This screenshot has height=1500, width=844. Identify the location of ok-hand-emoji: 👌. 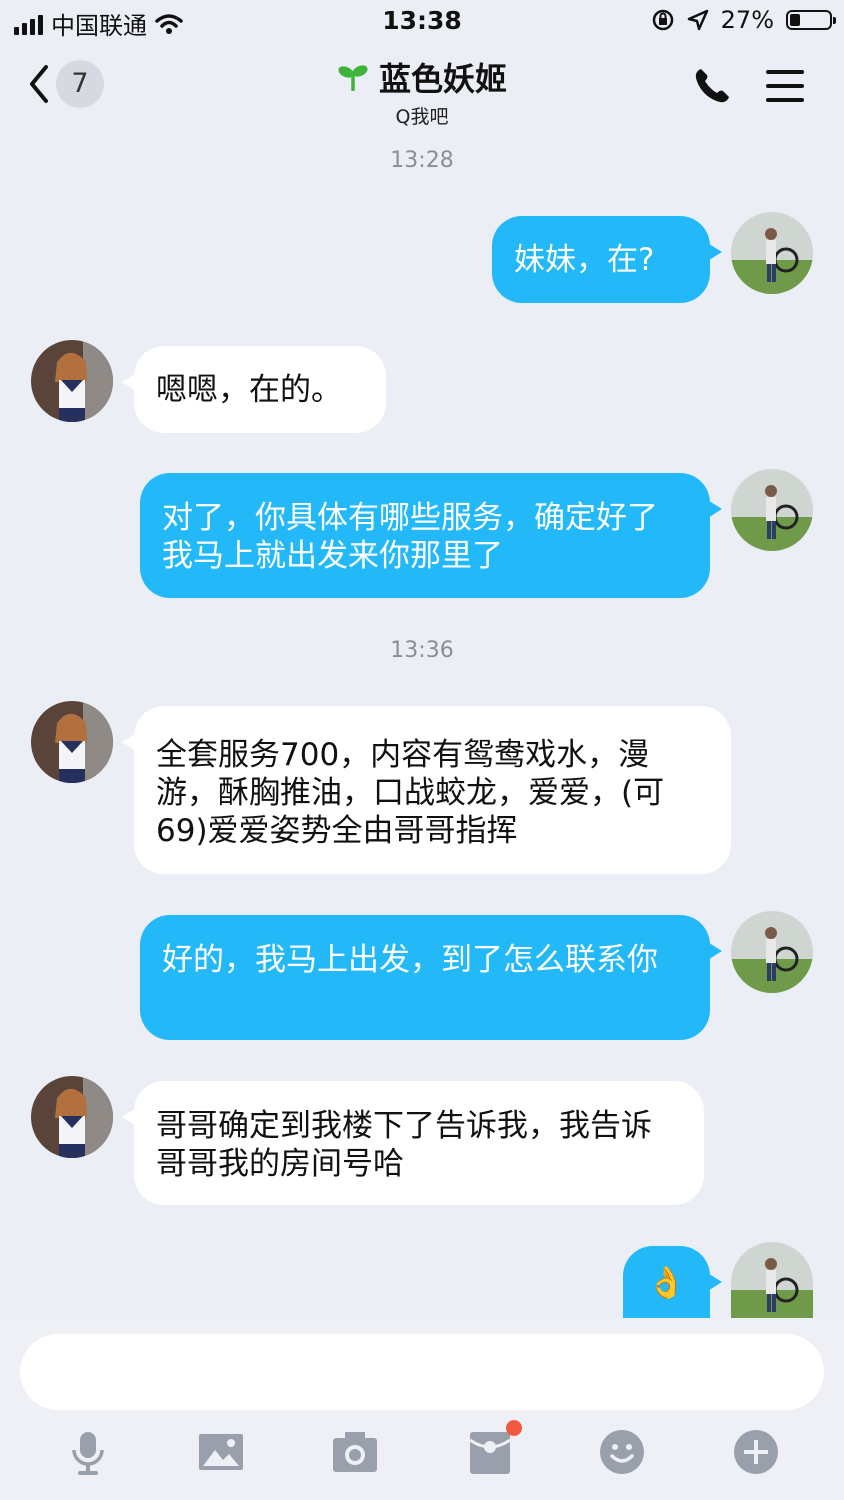
(666, 1283).